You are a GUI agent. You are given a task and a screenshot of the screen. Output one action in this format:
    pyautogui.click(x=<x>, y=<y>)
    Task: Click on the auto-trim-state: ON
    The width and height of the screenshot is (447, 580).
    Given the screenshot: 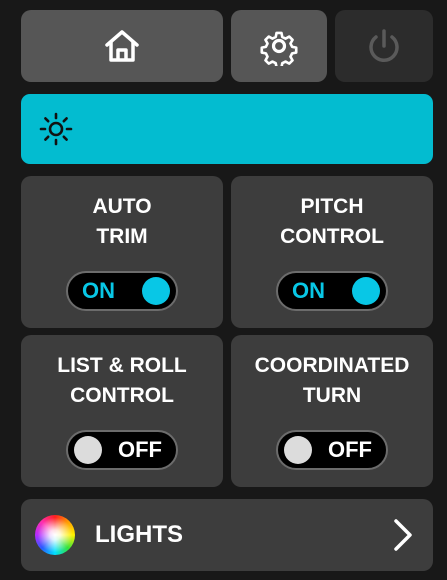 What is the action you would take?
    pyautogui.click(x=98, y=290)
    